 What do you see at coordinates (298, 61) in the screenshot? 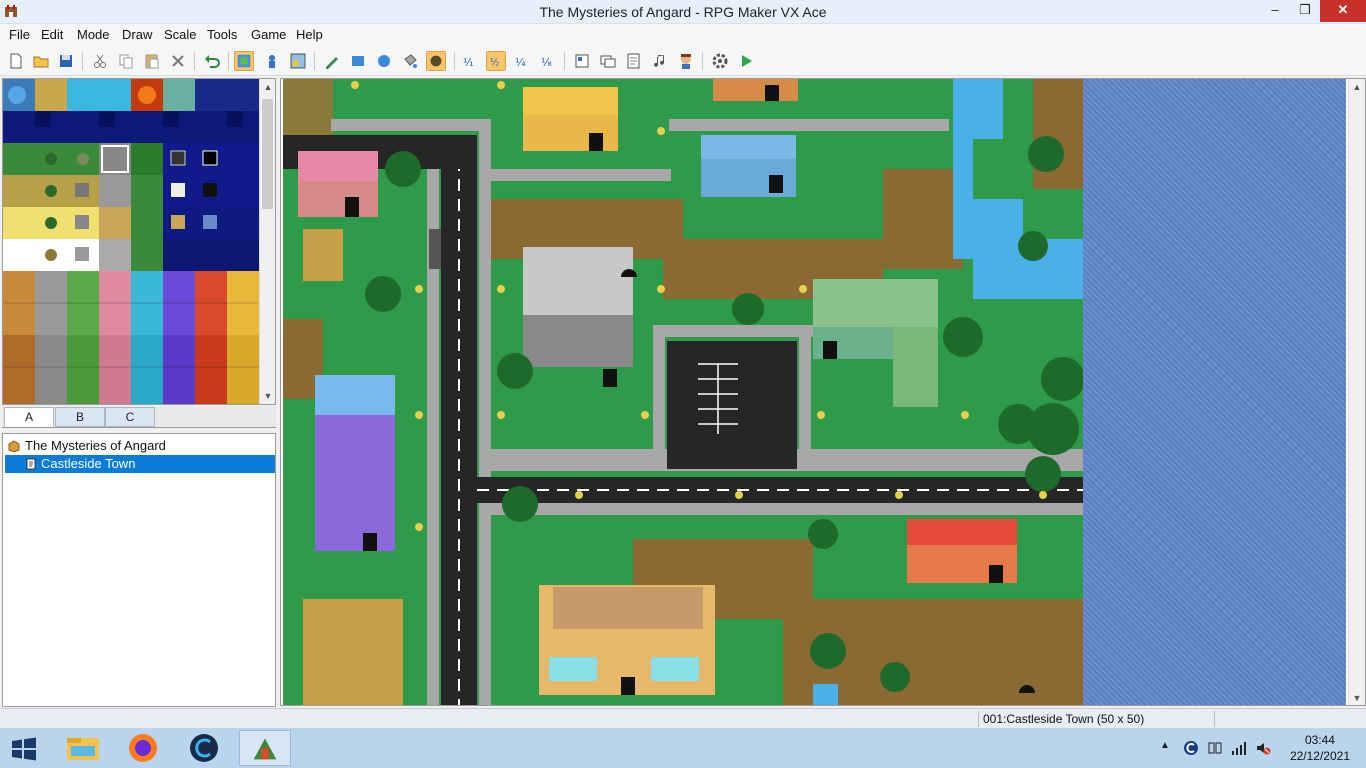
I see `region-mode-icon` at bounding box center [298, 61].